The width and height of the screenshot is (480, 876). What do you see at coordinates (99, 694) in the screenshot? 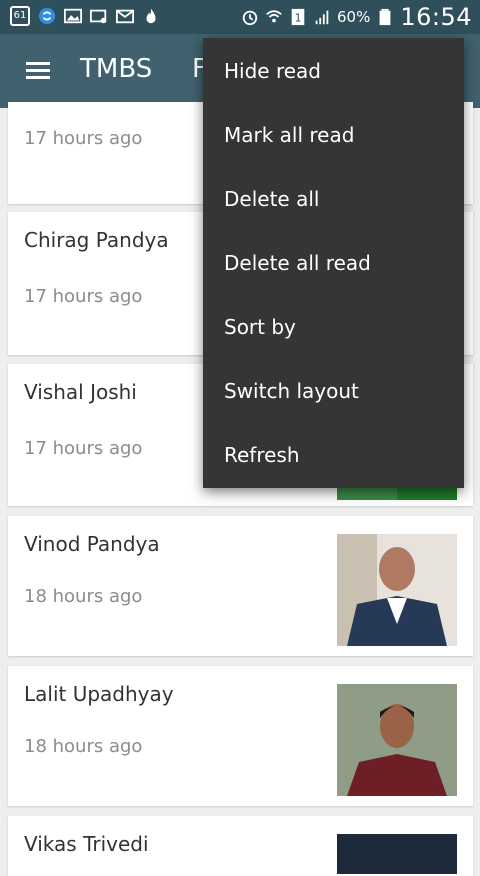
I see `item-name: Lalit Upadhyay` at bounding box center [99, 694].